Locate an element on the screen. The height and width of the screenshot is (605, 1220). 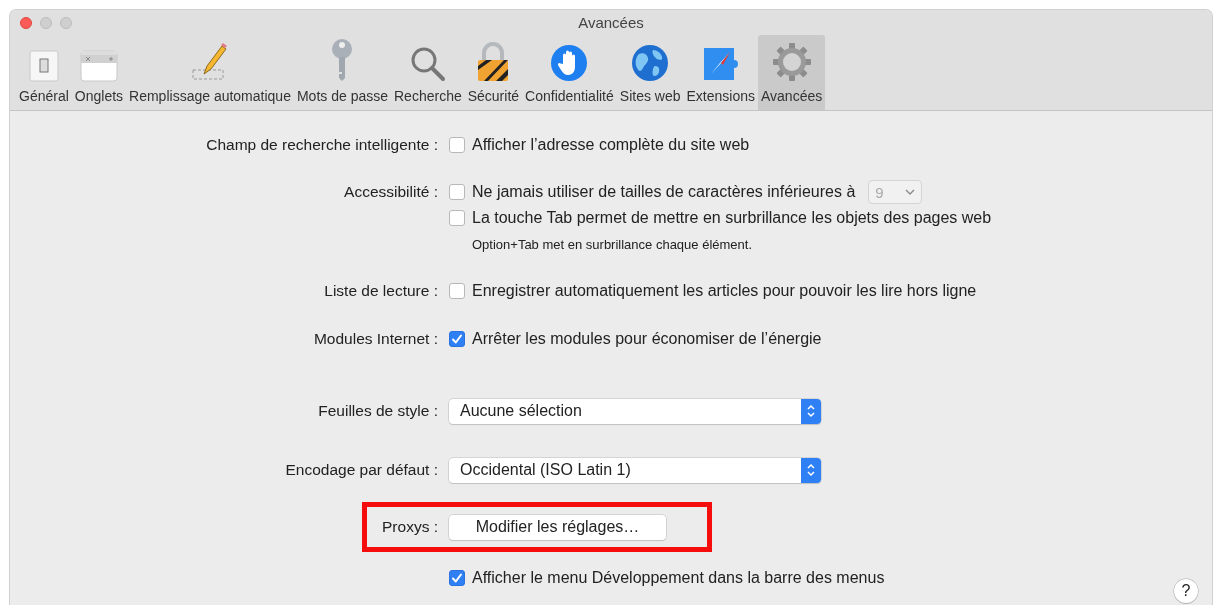
pencil-icon is located at coordinates (210, 62).